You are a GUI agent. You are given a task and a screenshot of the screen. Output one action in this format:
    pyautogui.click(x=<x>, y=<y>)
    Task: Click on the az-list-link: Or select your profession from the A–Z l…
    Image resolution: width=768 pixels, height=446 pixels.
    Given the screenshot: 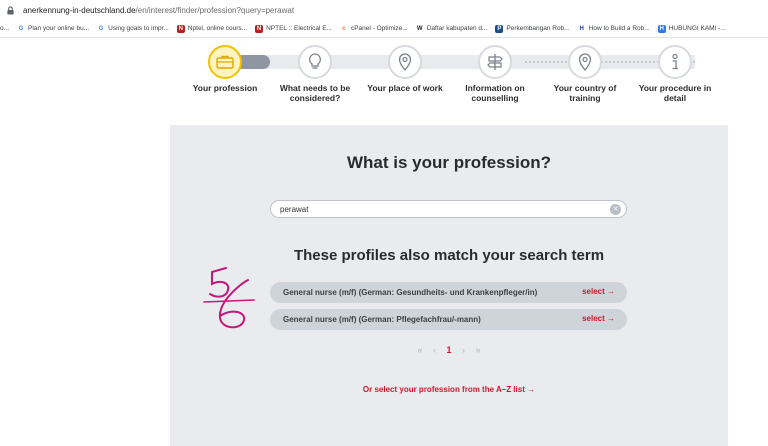 What is the action you would take?
    pyautogui.click(x=449, y=389)
    